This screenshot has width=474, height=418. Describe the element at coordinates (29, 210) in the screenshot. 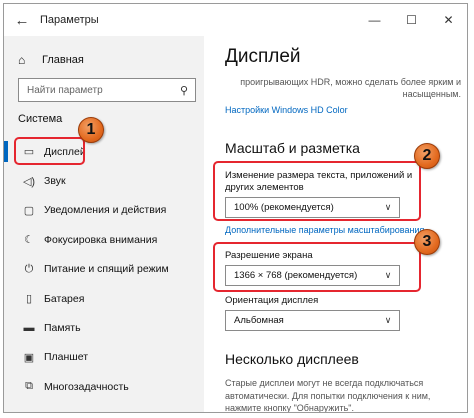

I see `notifications-icon: ▢` at that location.